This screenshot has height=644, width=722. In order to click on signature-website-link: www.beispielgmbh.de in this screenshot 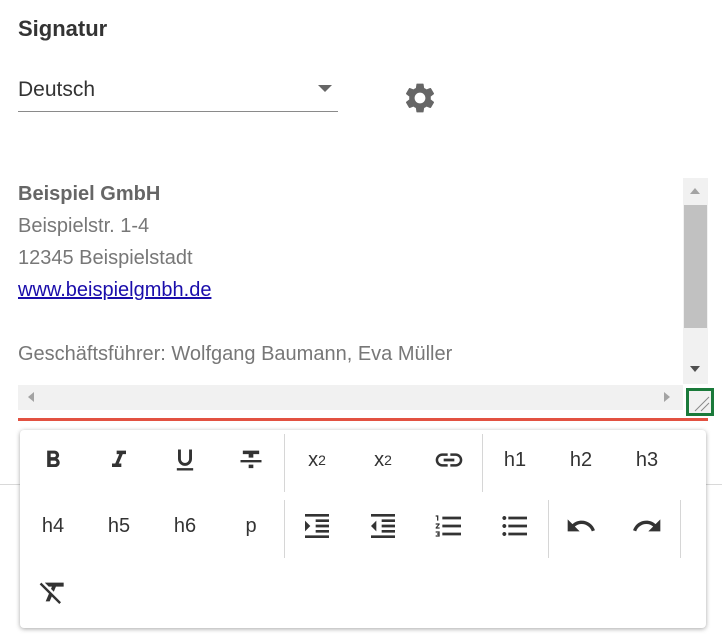, I will do `click(114, 290)`.